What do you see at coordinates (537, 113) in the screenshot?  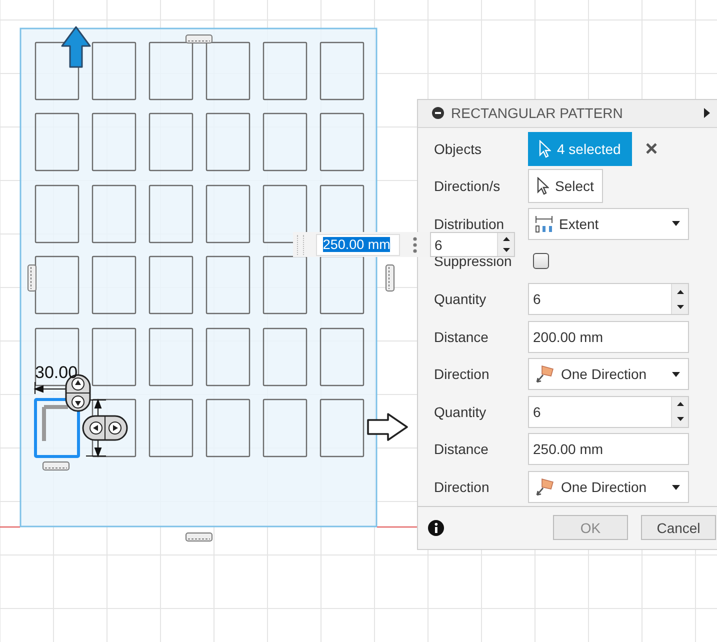 I see `dialog-title: RECTANGULAR PATTERN` at bounding box center [537, 113].